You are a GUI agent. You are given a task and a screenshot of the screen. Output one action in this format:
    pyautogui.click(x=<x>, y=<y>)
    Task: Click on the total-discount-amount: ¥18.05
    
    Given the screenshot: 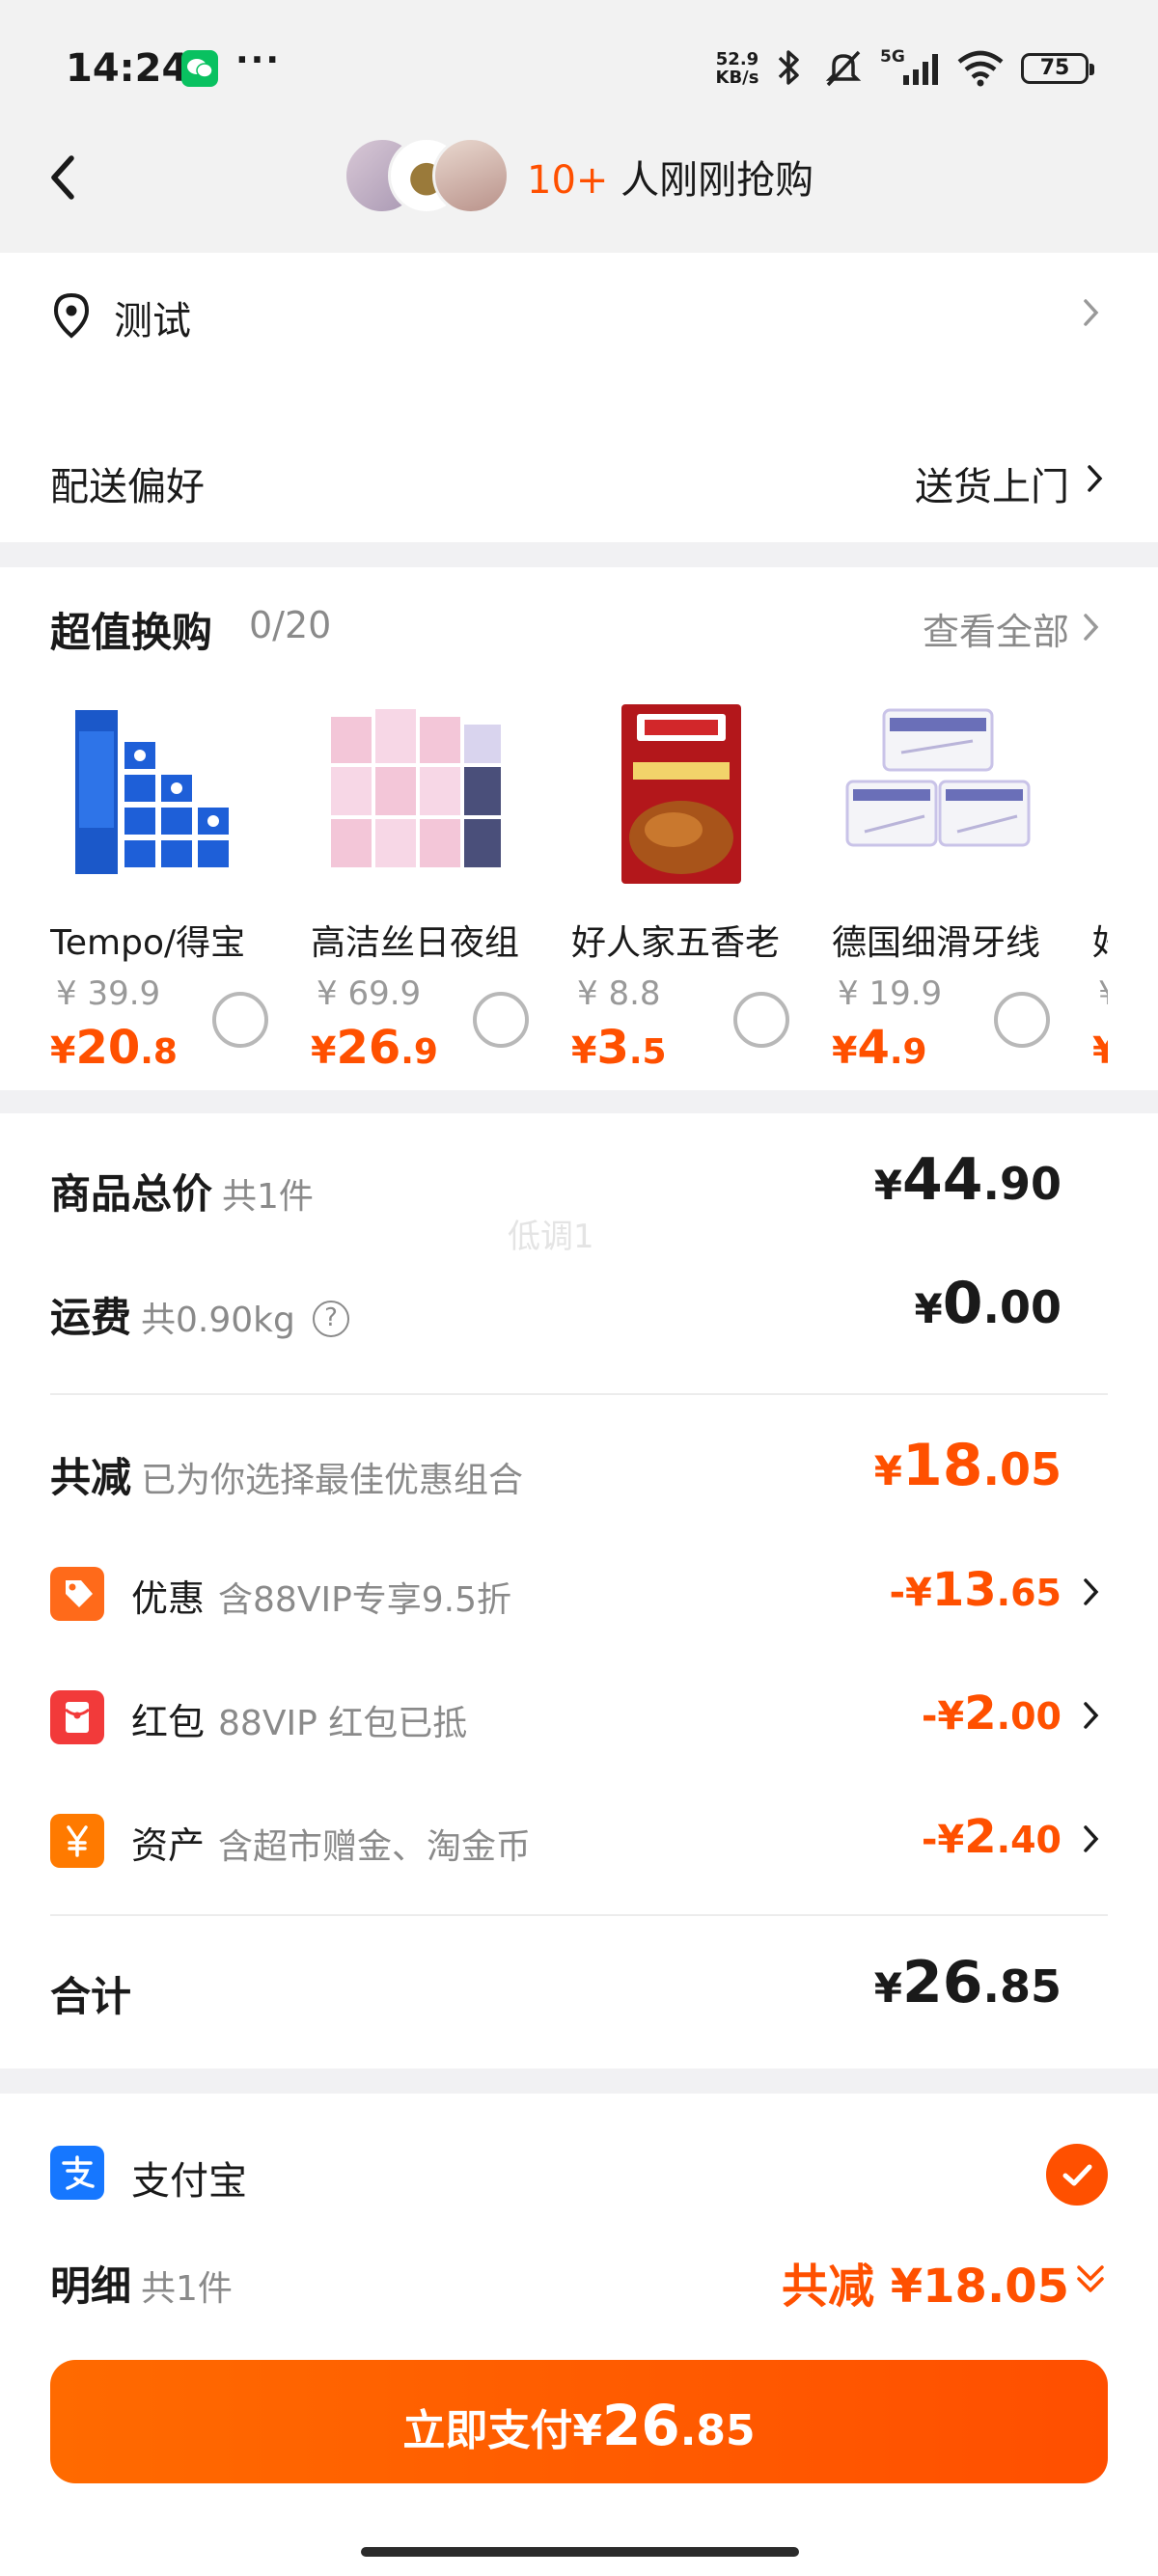 What is the action you would take?
    pyautogui.click(x=967, y=1466)
    